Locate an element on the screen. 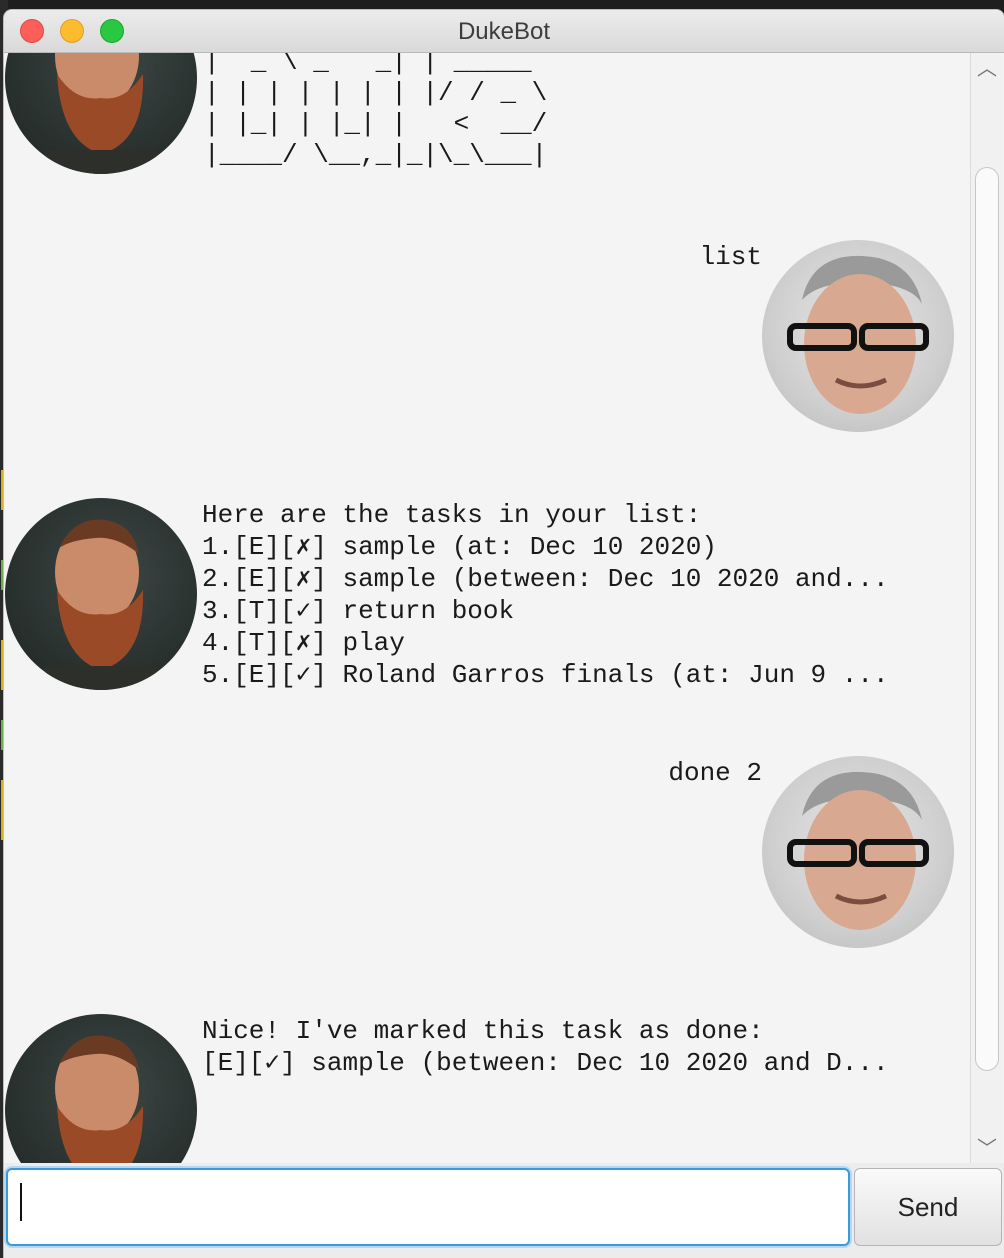  user-message-list: list is located at coordinates (730, 257).